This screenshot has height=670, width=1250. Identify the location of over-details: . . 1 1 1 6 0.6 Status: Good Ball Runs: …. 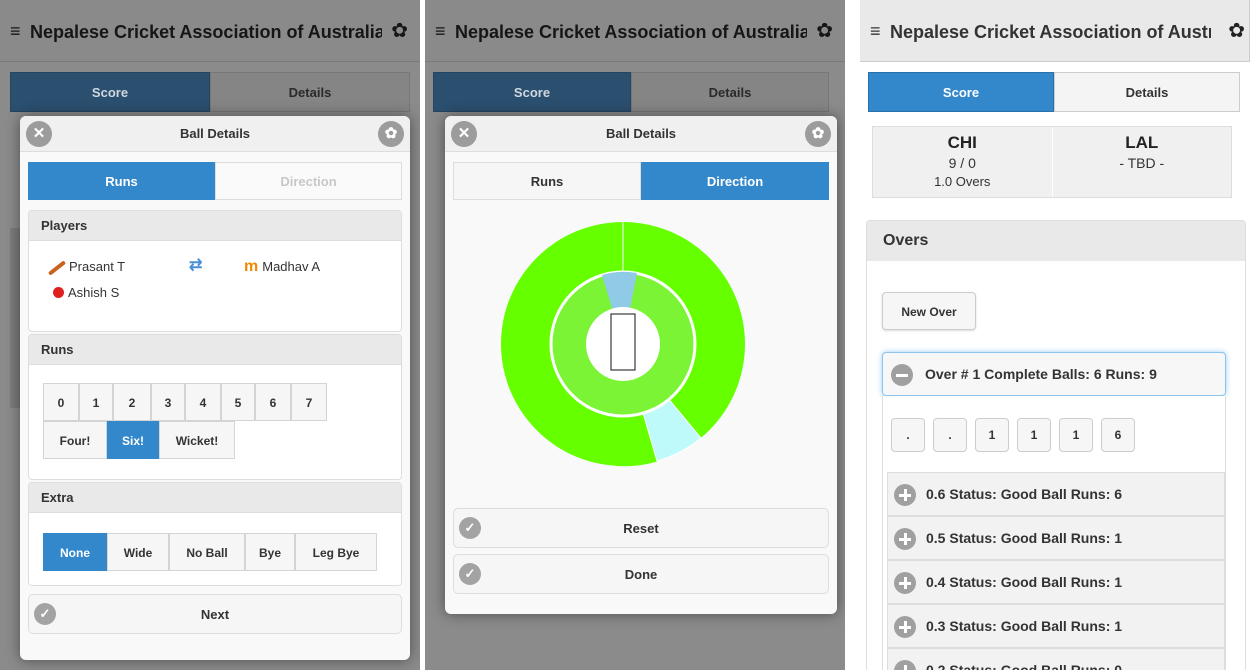
(1054, 533).